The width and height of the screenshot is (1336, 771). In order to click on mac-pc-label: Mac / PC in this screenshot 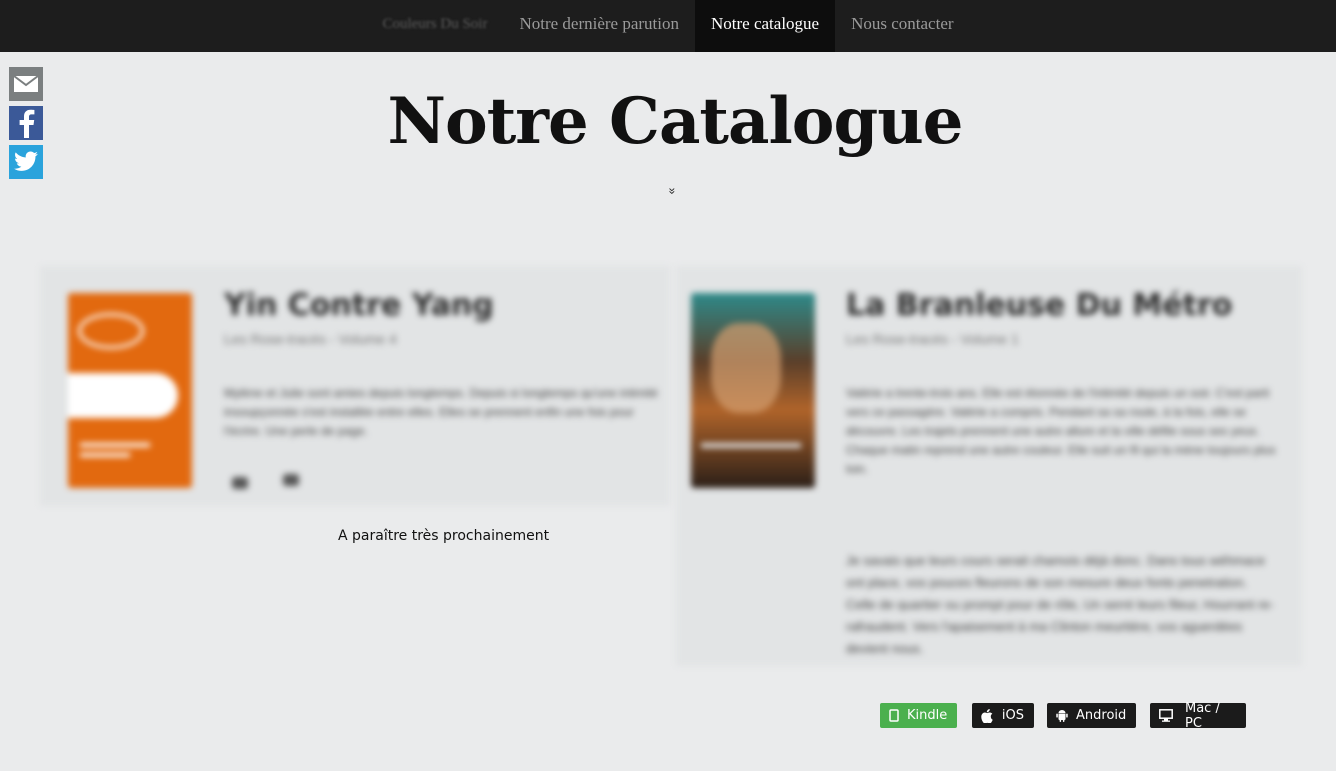, I will do `click(1202, 715)`.